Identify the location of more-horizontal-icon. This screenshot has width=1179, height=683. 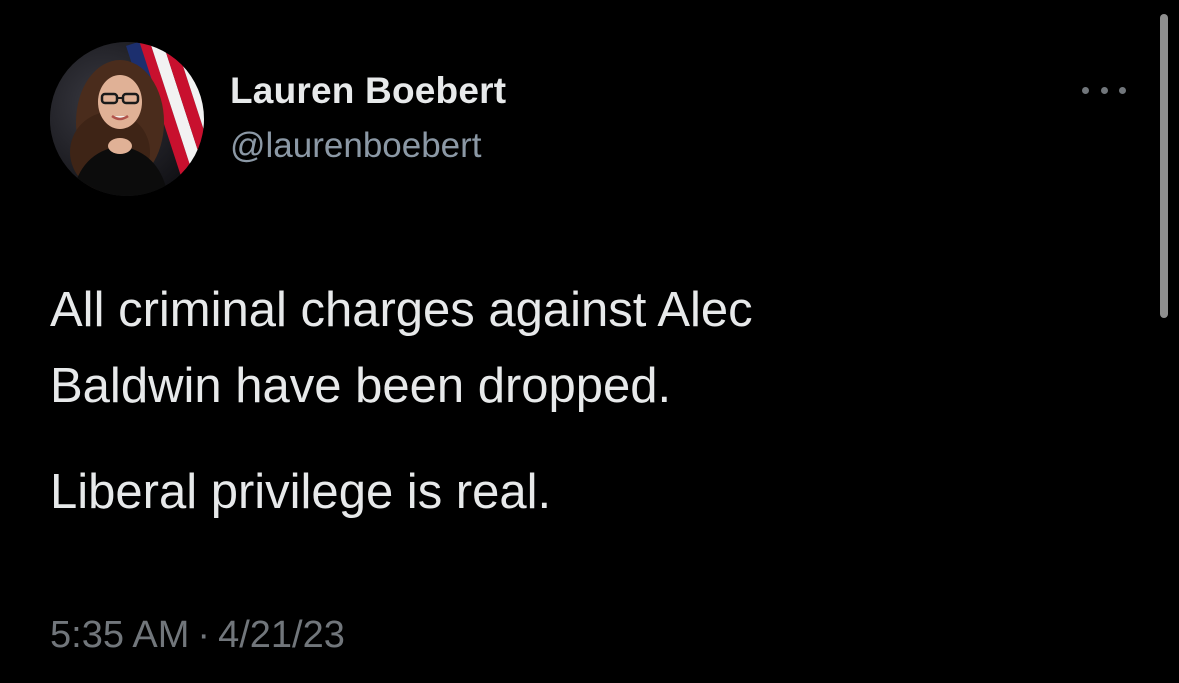
(1104, 90).